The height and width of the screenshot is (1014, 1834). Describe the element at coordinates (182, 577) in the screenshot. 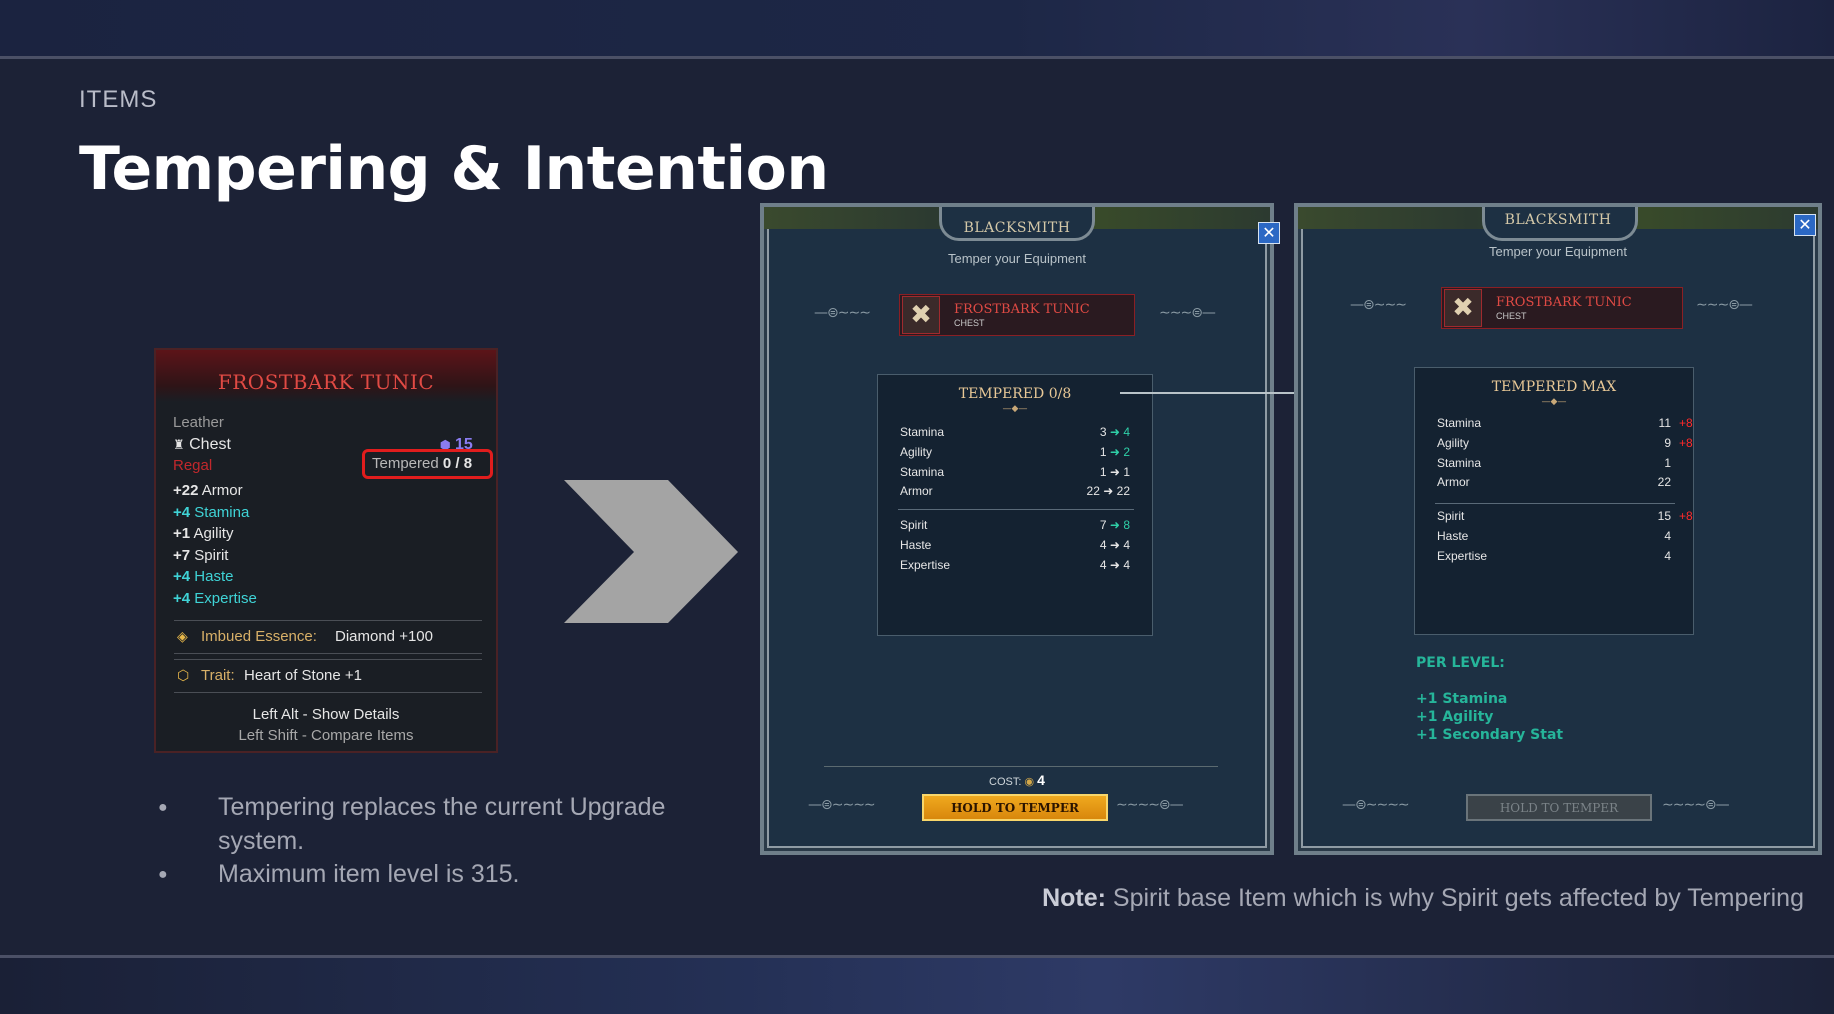

I see `stat-value: +4` at that location.